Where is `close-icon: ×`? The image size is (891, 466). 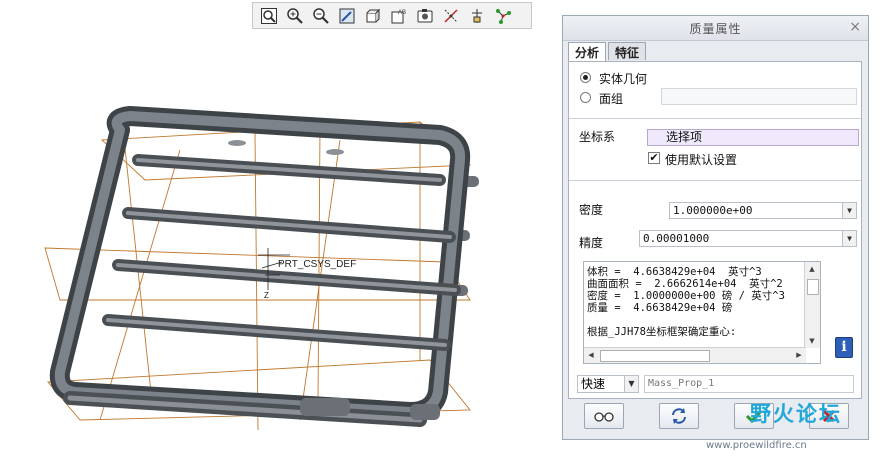
close-icon: × is located at coordinates (855, 27).